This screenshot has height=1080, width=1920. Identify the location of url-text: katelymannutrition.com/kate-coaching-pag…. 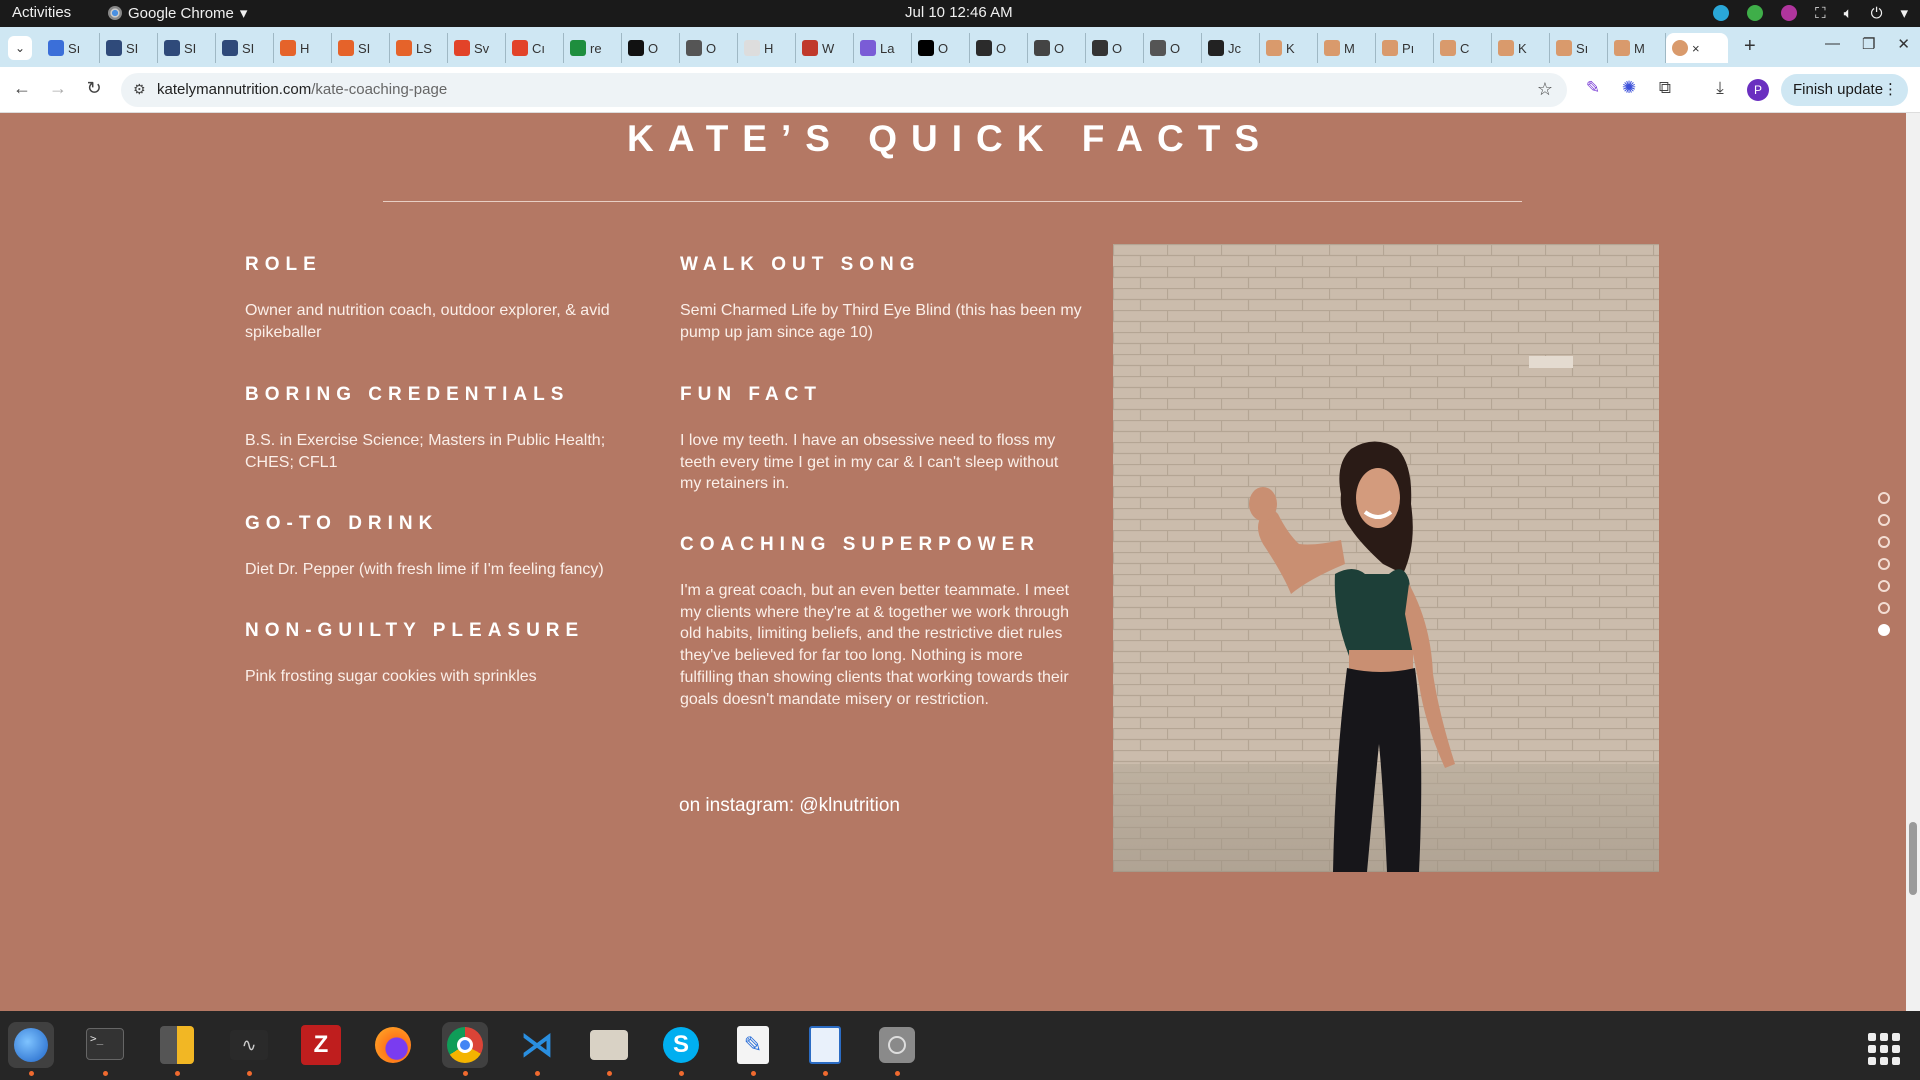
(302, 89).